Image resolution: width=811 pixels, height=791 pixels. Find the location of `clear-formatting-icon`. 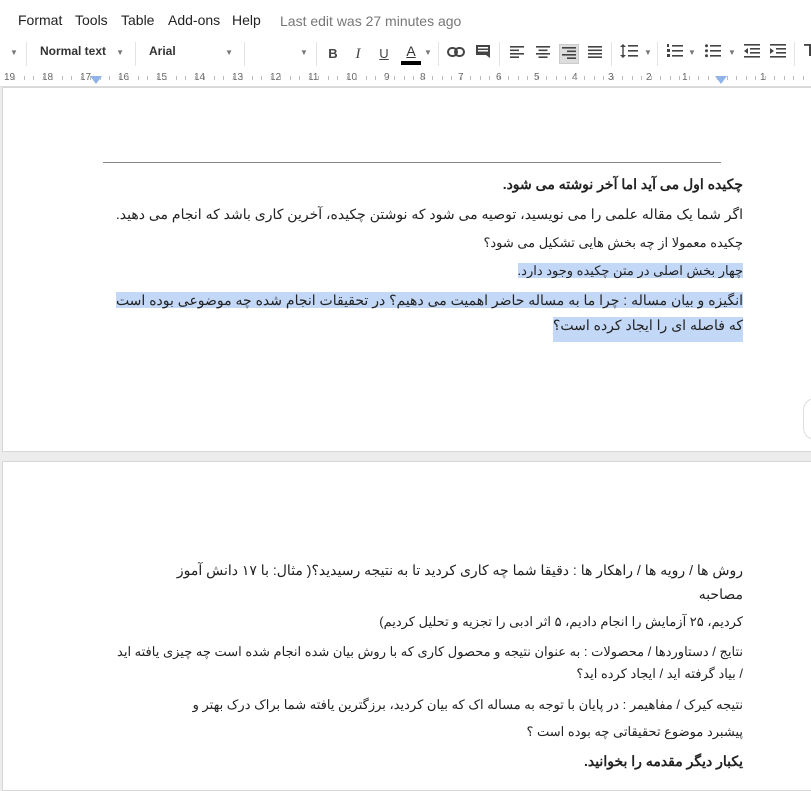

clear-formatting-icon is located at coordinates (805, 54).